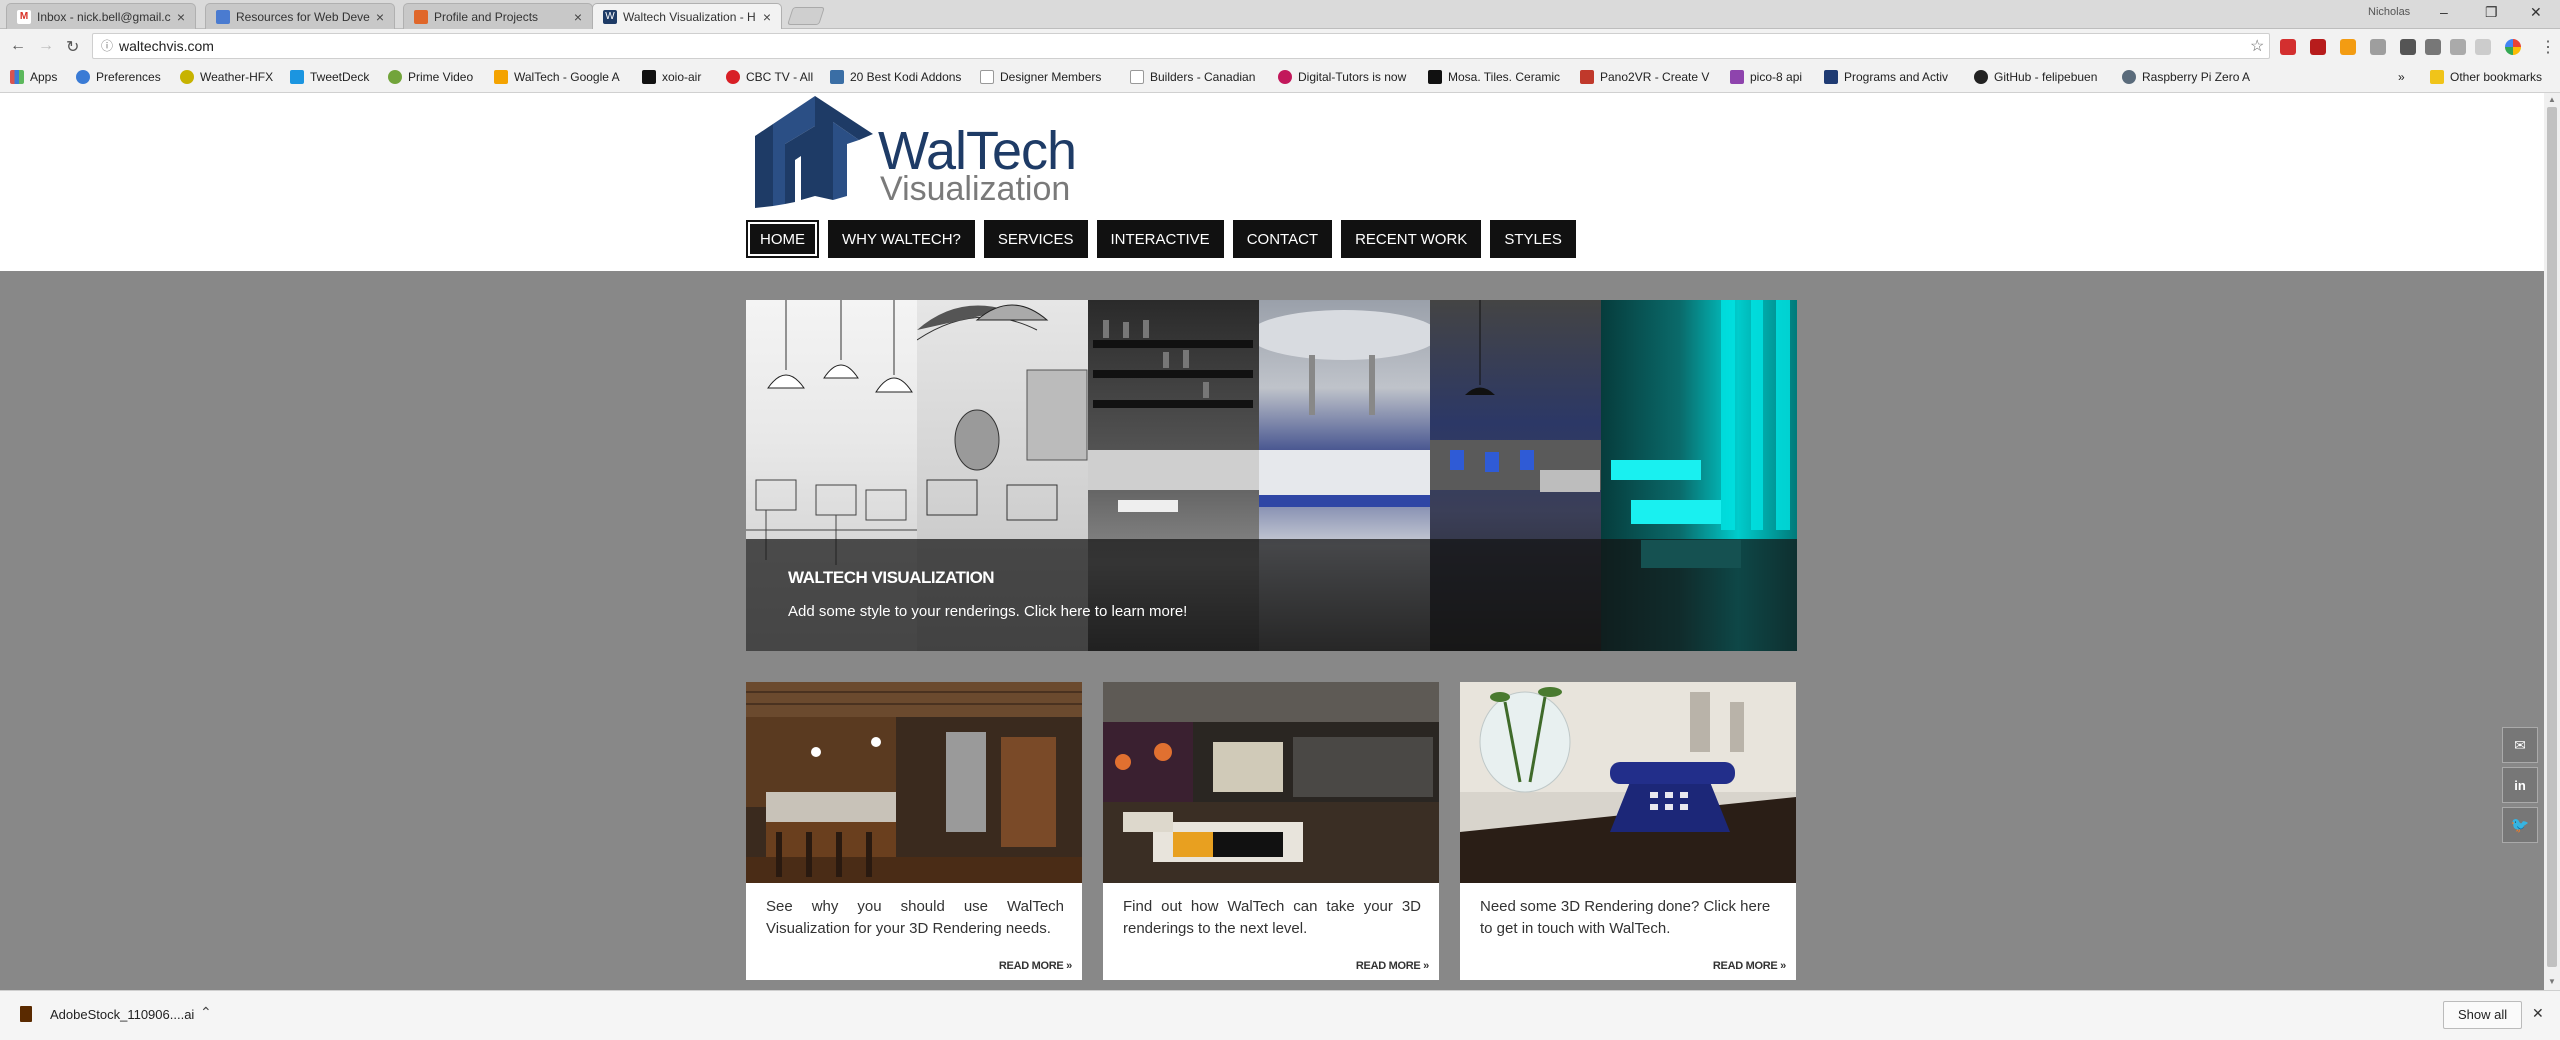 The height and width of the screenshot is (1040, 2560). What do you see at coordinates (2437, 77) in the screenshot?
I see `folder-icon` at bounding box center [2437, 77].